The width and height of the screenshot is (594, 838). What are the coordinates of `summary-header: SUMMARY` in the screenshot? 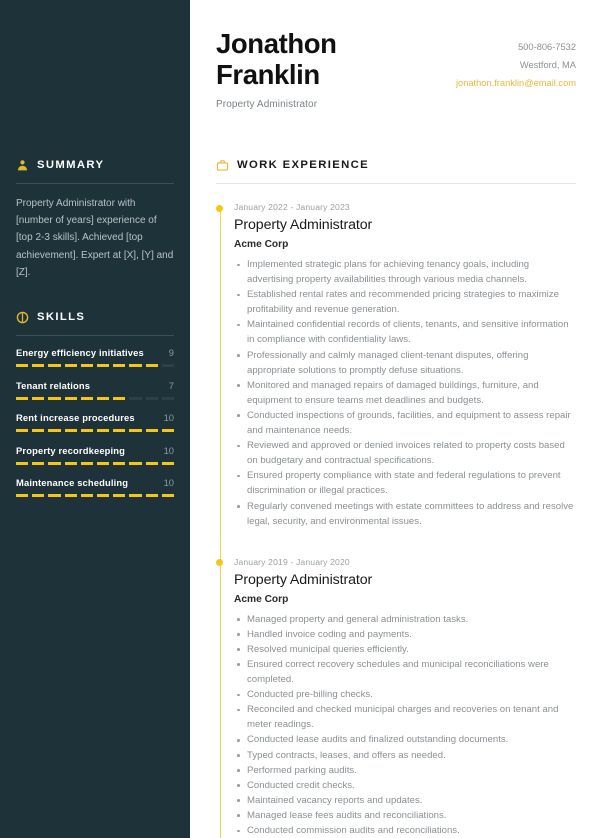 It's located at (95, 165).